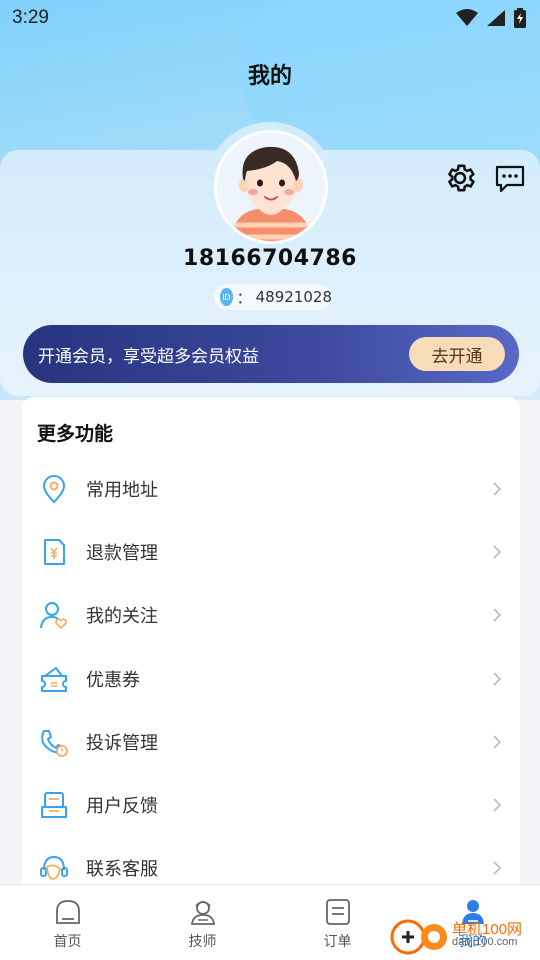 This screenshot has width=540, height=960. I want to click on vip-open-button: 去开通, so click(457, 354).